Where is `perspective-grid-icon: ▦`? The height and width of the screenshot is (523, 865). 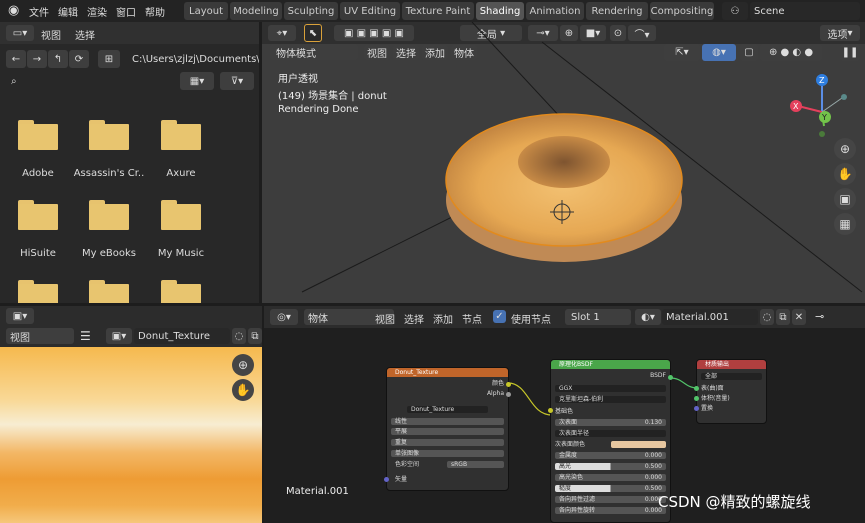
perspective-grid-icon: ▦ is located at coordinates (845, 224).